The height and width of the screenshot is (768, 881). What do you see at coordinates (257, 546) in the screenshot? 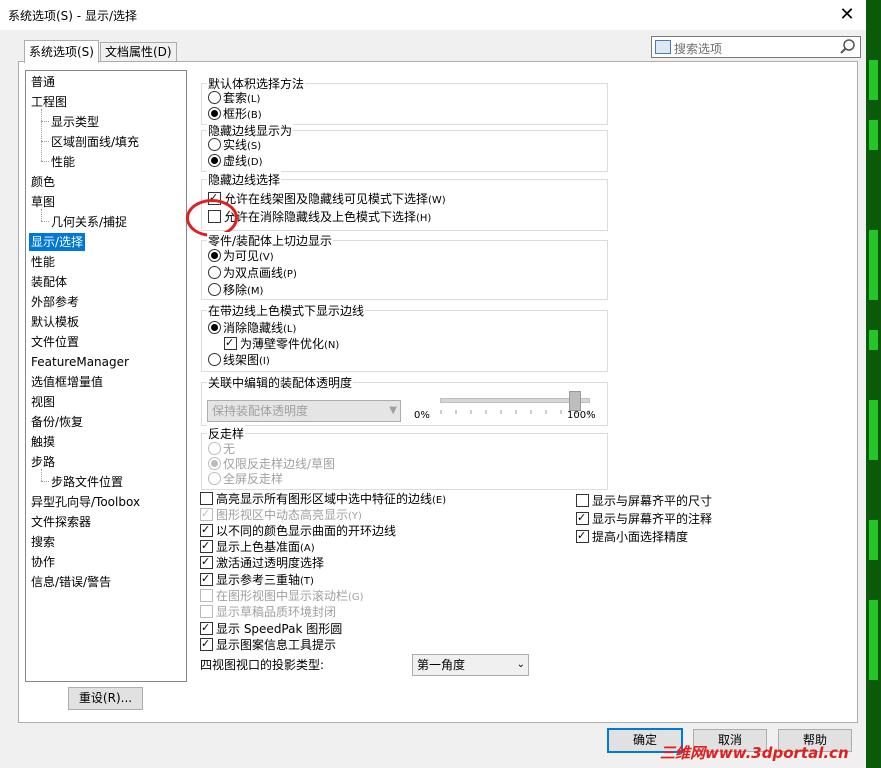
I see `check-shaded-planes: 显示上色基准面(A)` at bounding box center [257, 546].